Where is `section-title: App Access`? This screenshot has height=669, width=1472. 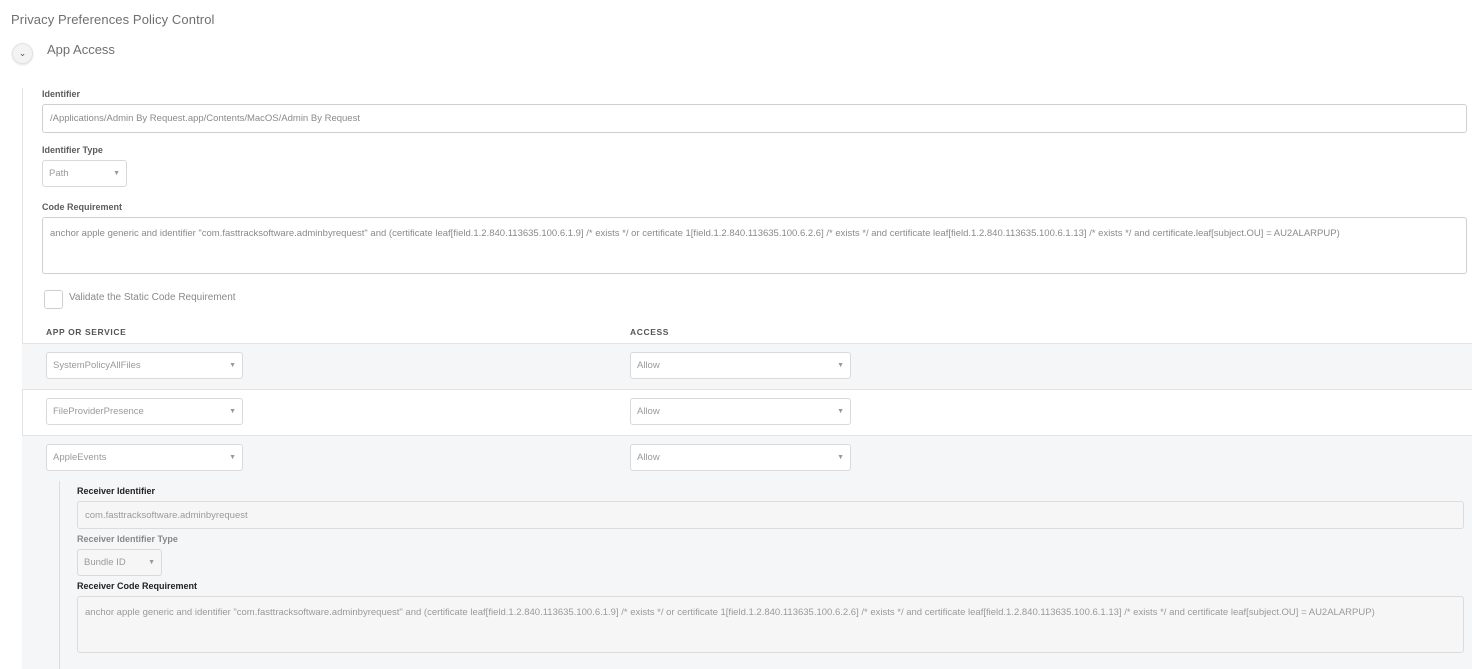 section-title: App Access is located at coordinates (81, 49).